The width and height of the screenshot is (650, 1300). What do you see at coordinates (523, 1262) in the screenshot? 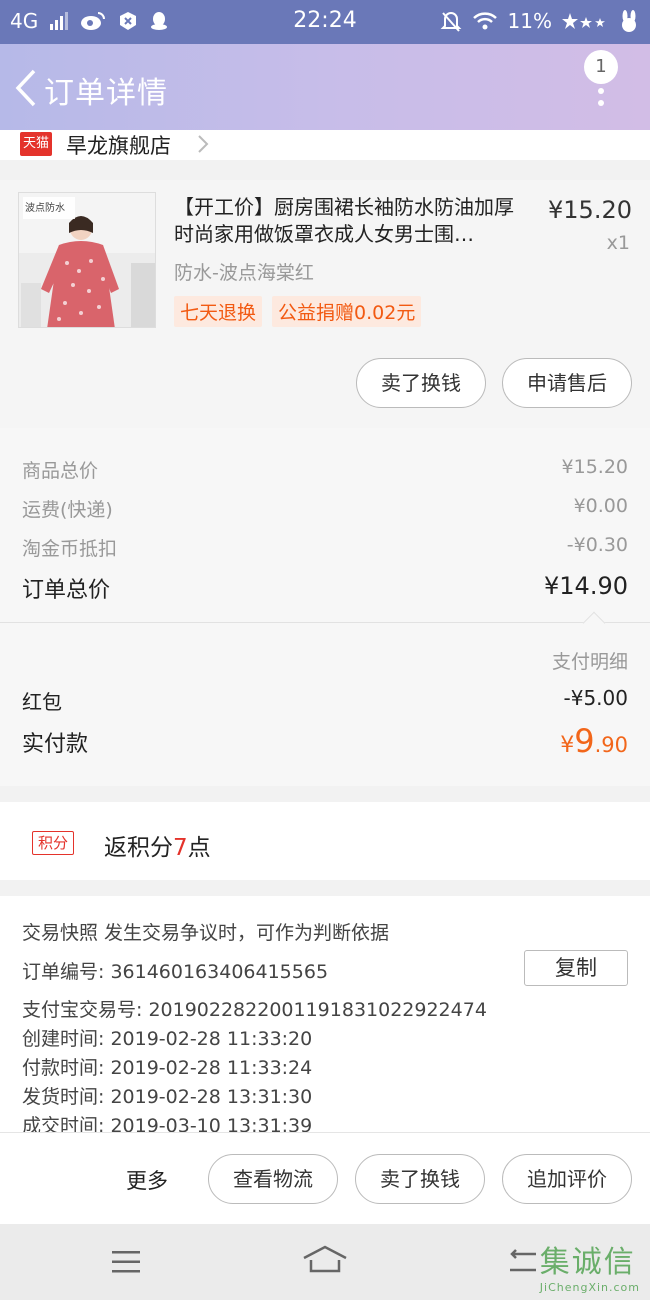
I see `back-nav-icon` at bounding box center [523, 1262].